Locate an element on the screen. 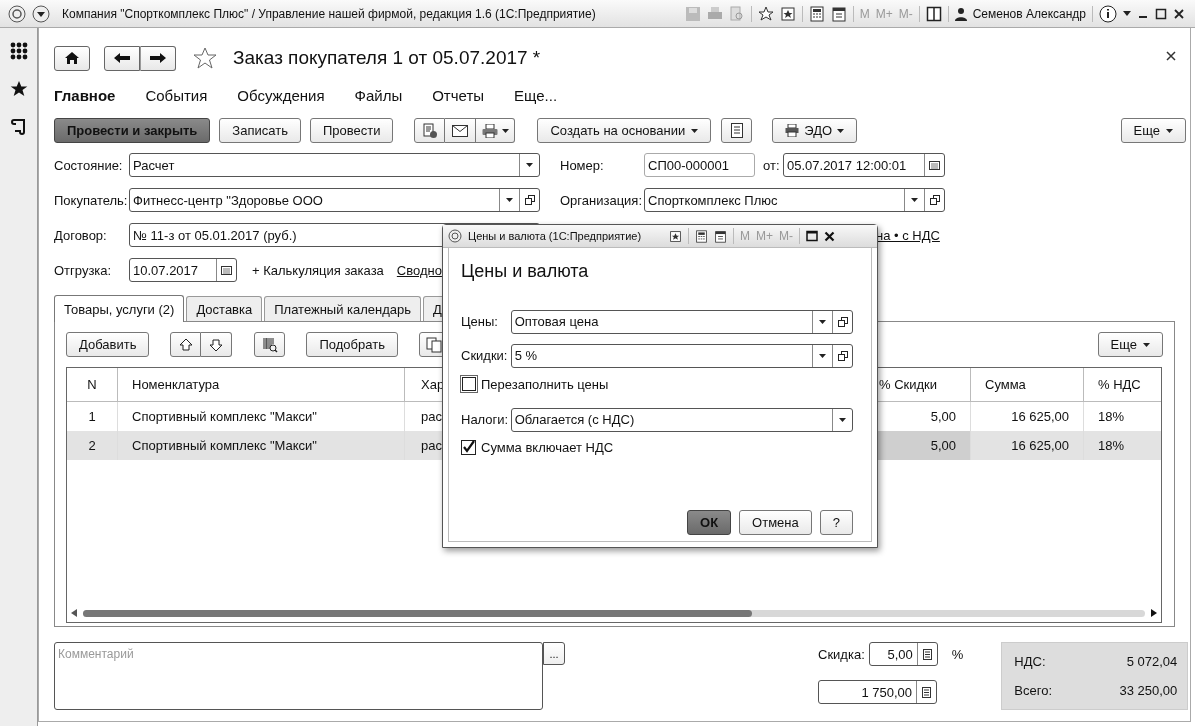 This screenshot has height=726, width=1195. command-button: Провести is located at coordinates (351, 130).